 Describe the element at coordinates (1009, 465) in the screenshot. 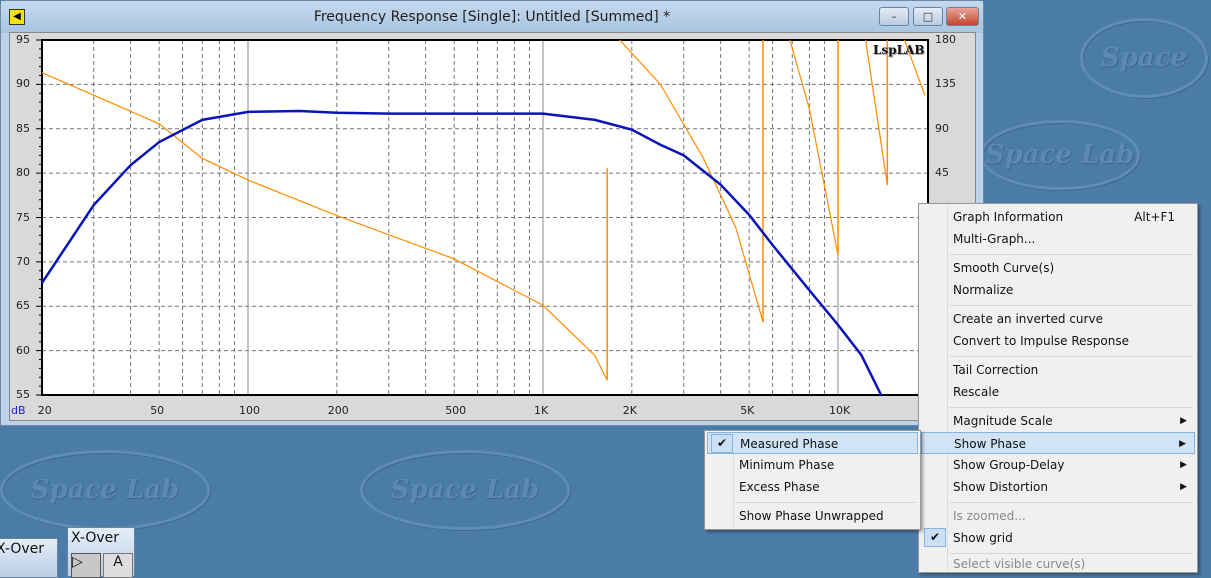

I see `menu-item-label: Show Group-Delay` at that location.